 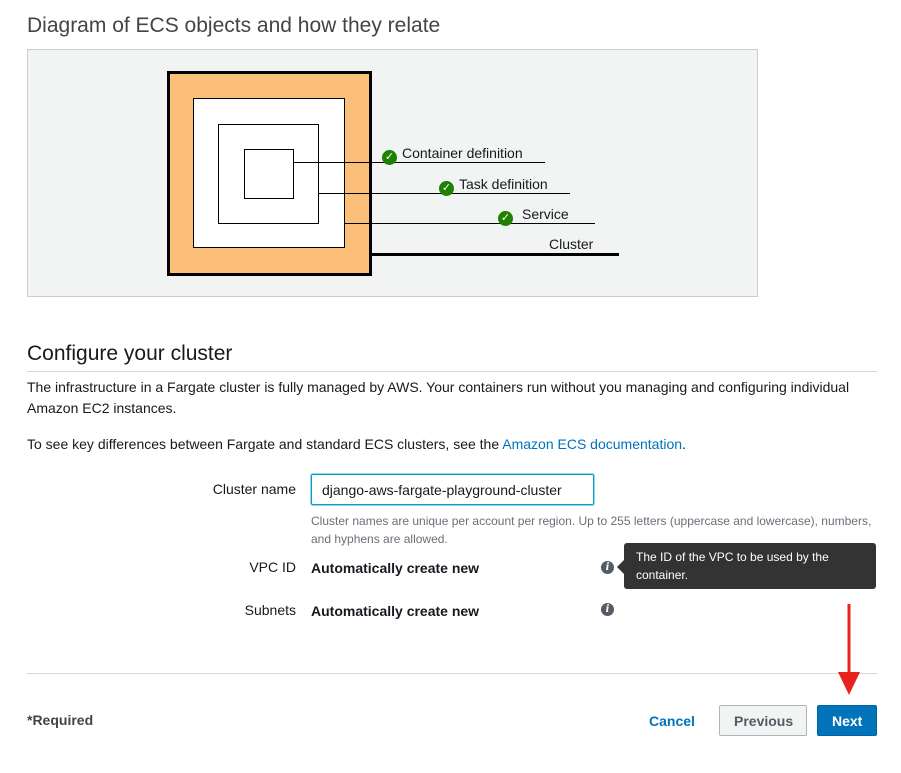 What do you see at coordinates (592, 444) in the screenshot?
I see `ecs-docs-link: Amazon ECS documentation` at bounding box center [592, 444].